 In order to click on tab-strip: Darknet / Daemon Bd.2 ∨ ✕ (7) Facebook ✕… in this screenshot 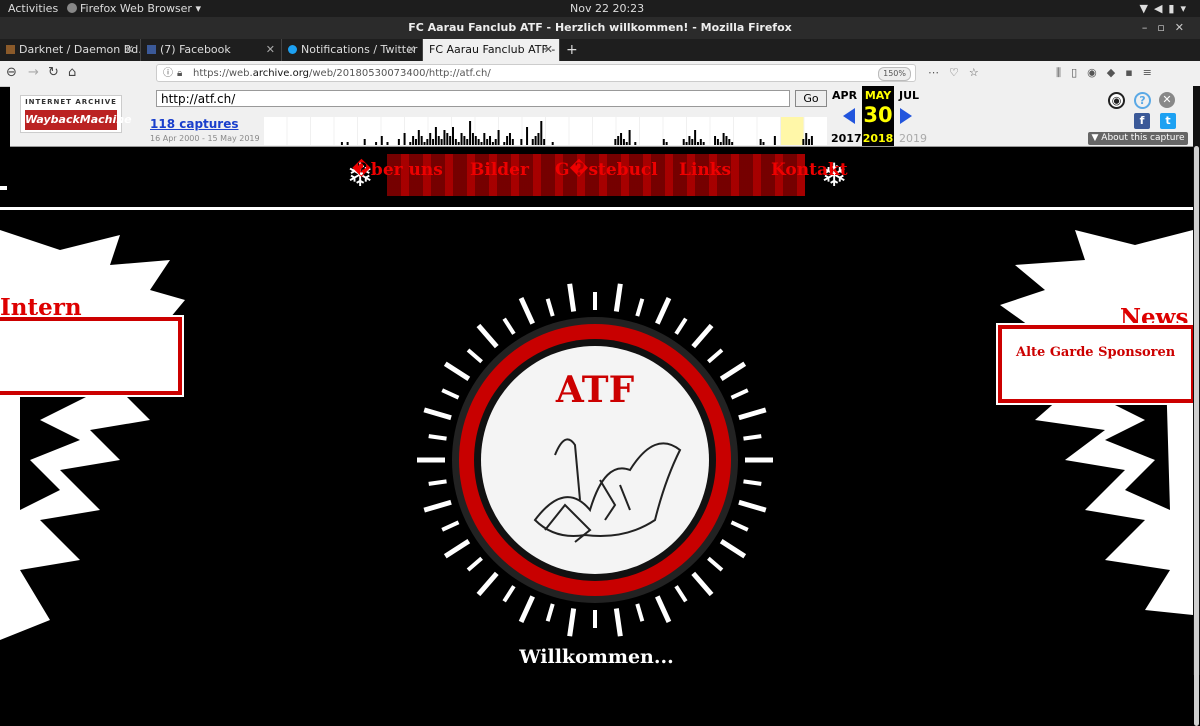, I will do `click(600, 50)`.